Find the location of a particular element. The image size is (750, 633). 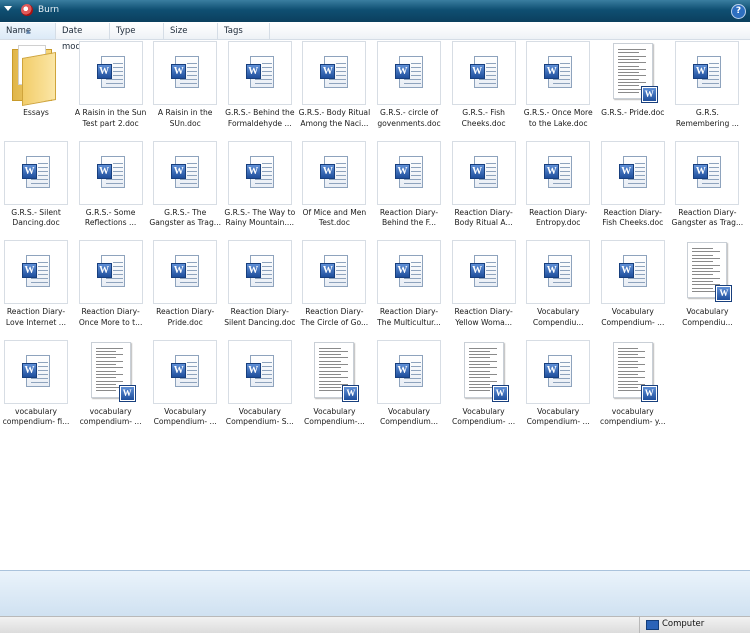

column-type: Type is located at coordinates (137, 31).